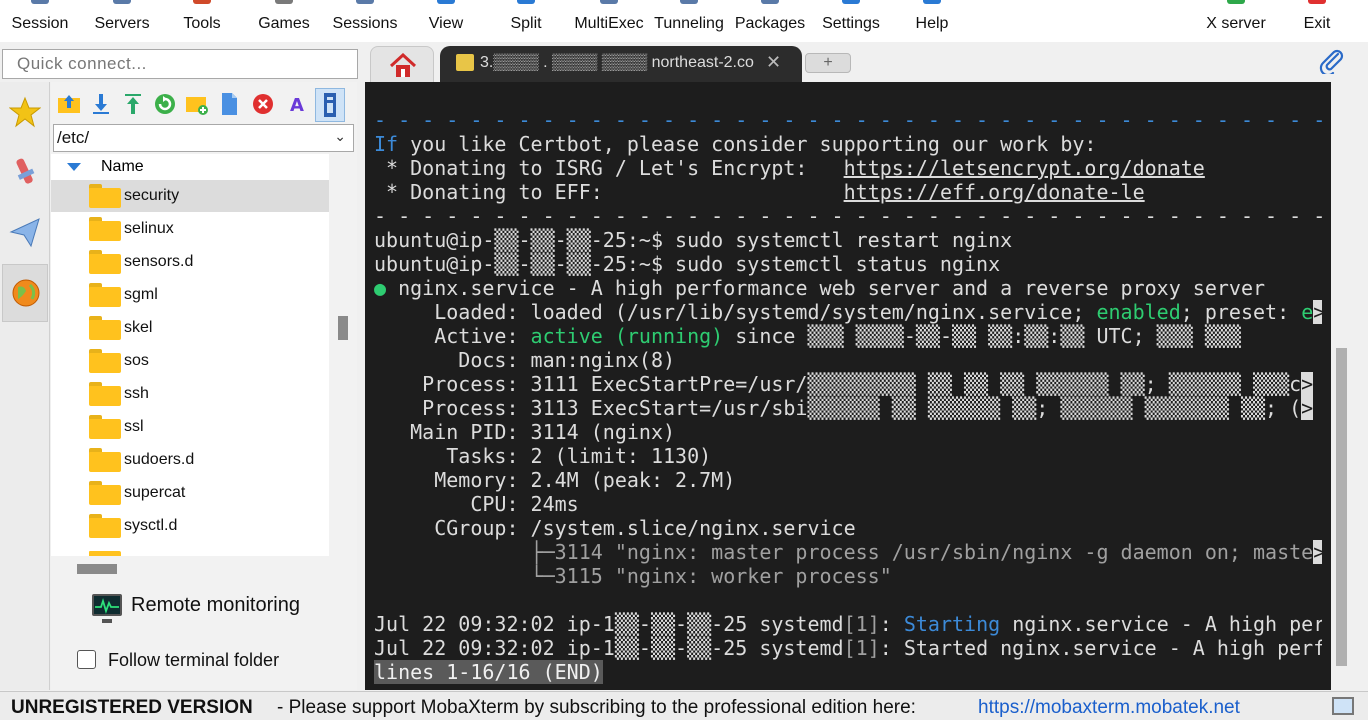 The width and height of the screenshot is (1368, 720). What do you see at coordinates (284, 2) in the screenshot?
I see `games-icon` at bounding box center [284, 2].